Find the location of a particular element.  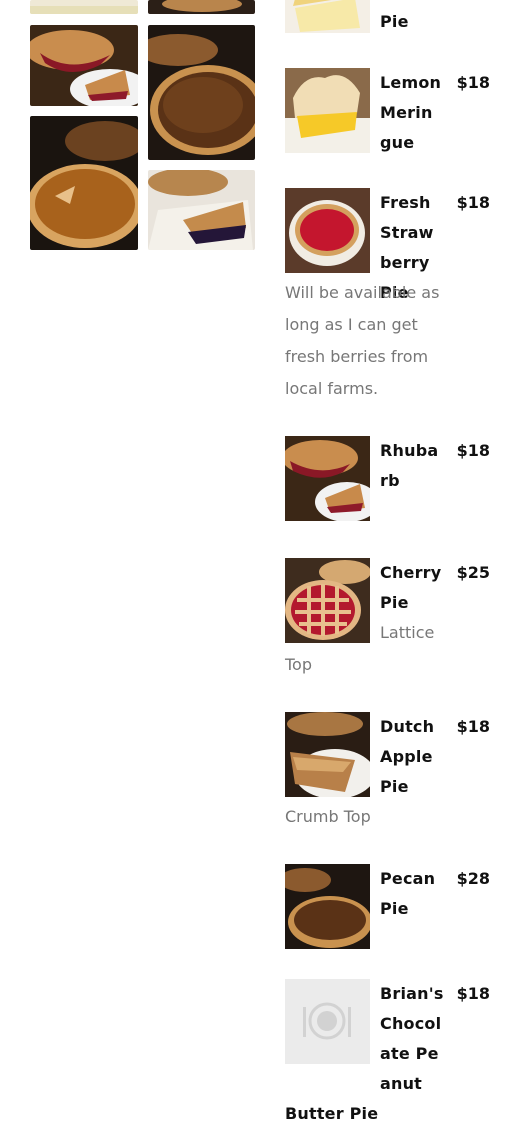

apple-pie-photo is located at coordinates (327, 754).